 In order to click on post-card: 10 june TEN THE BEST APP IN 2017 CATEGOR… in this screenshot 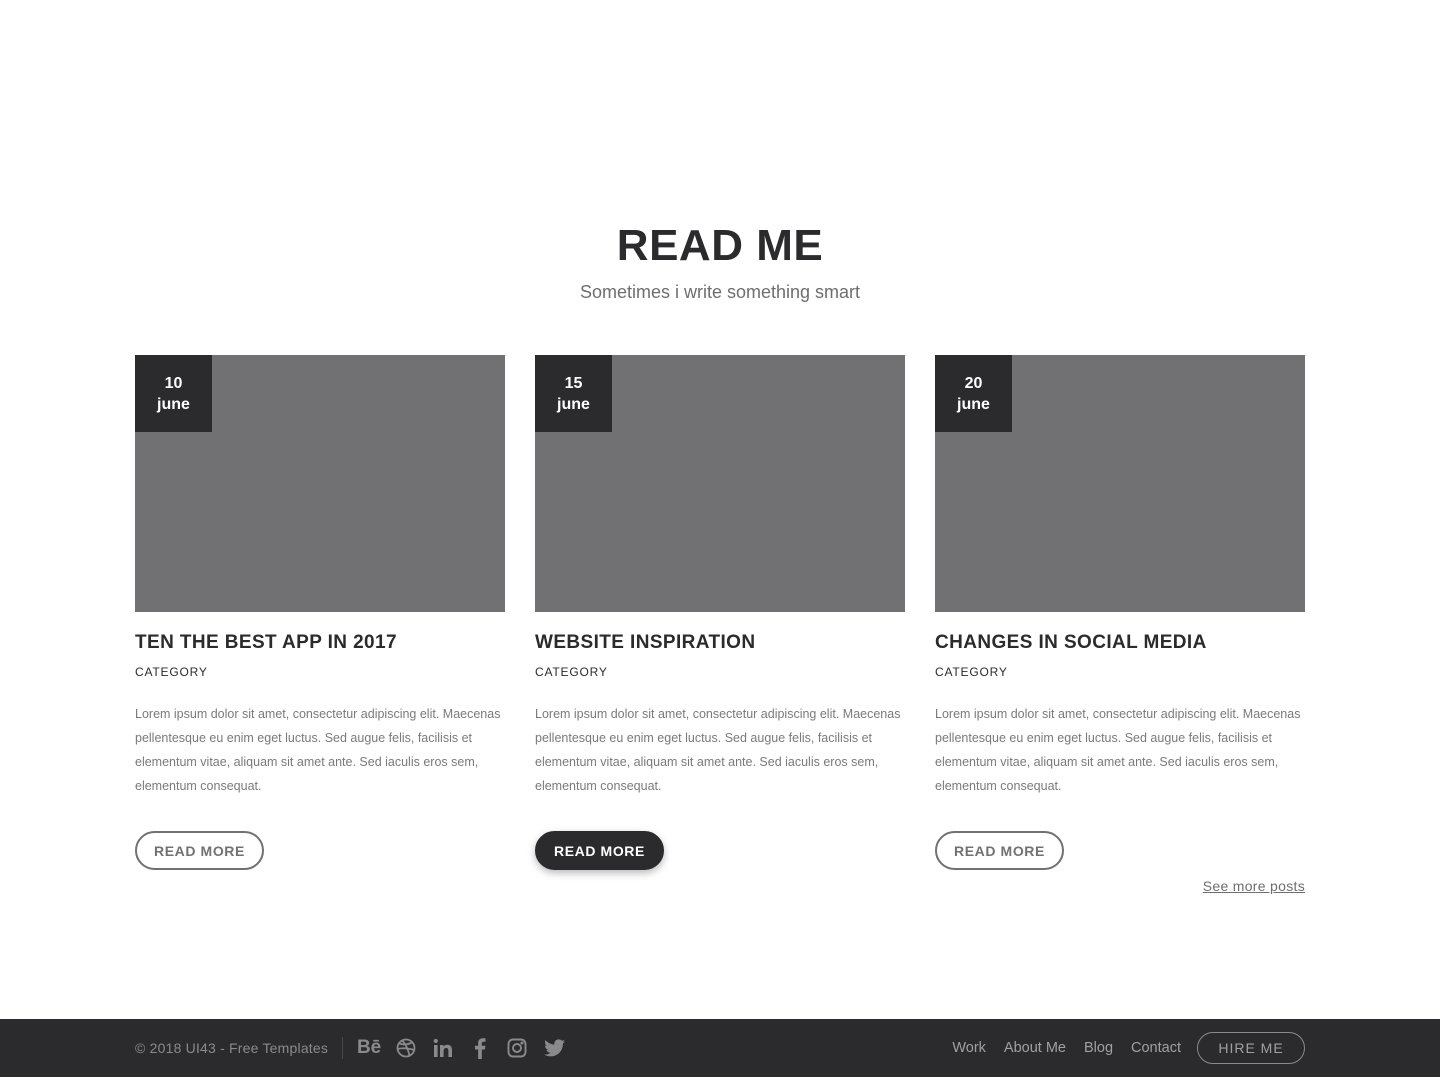, I will do `click(320, 612)`.